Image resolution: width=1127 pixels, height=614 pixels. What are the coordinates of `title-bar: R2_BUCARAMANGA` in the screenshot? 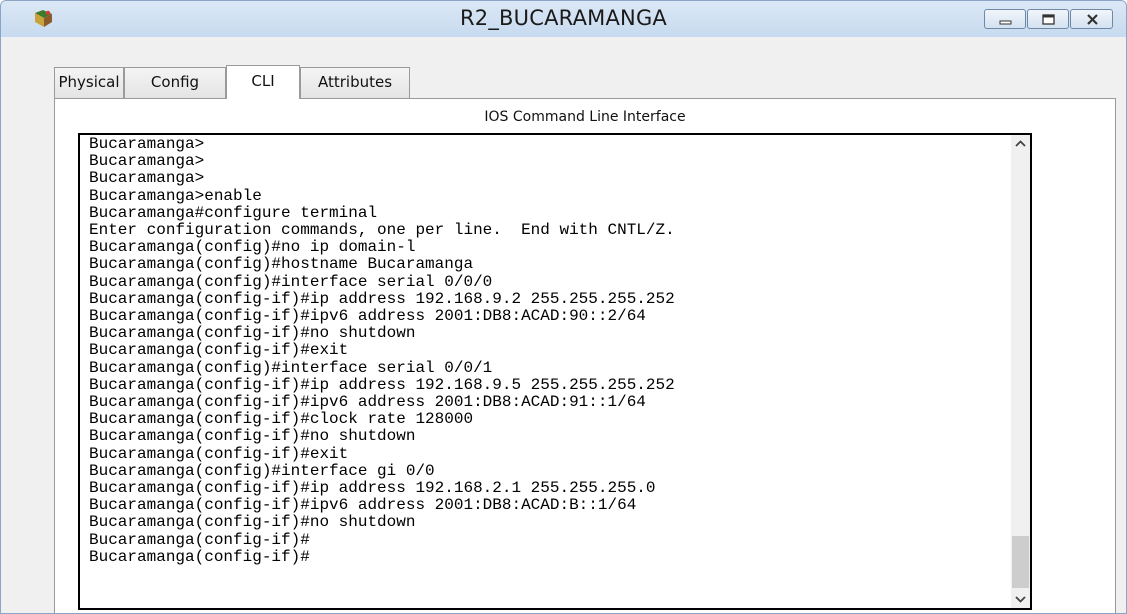 It's located at (563, 19).